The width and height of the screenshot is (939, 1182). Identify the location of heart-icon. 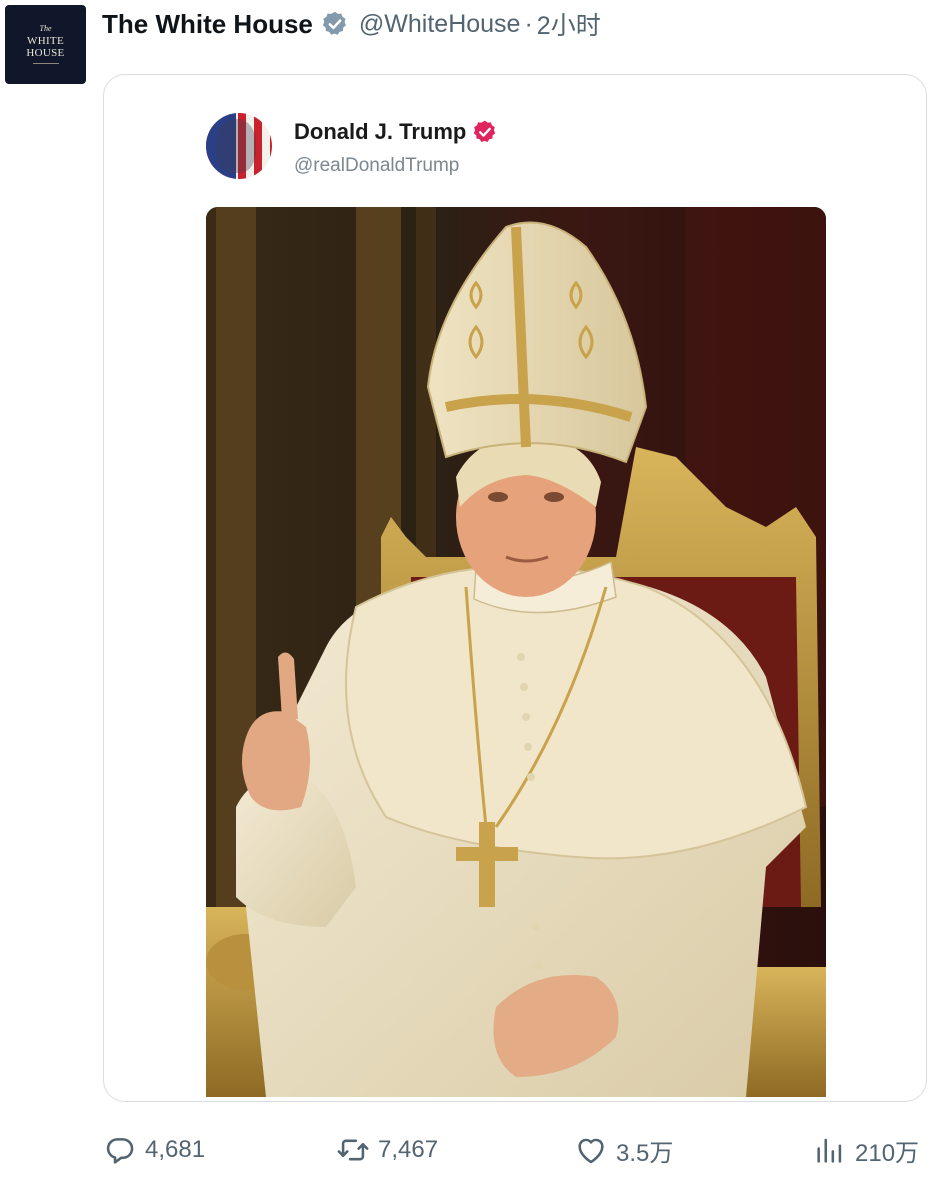
(591, 1151).